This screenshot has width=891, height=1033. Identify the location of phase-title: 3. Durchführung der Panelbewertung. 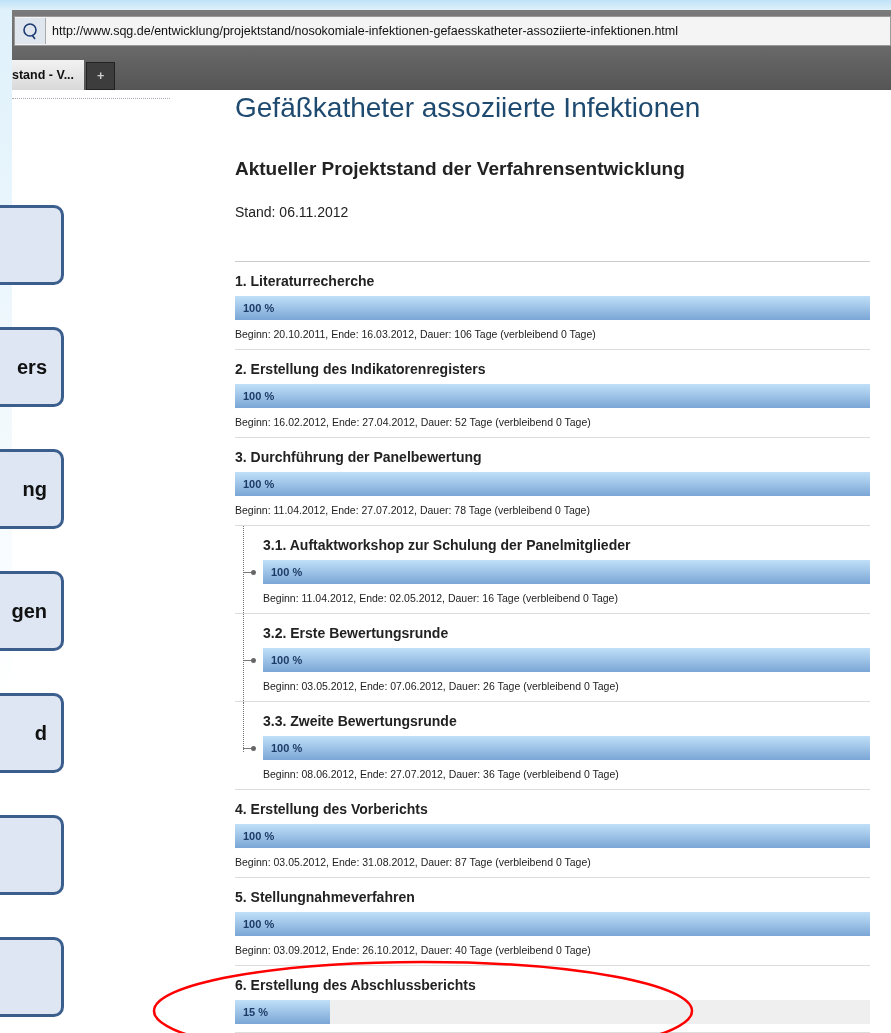
(359, 457).